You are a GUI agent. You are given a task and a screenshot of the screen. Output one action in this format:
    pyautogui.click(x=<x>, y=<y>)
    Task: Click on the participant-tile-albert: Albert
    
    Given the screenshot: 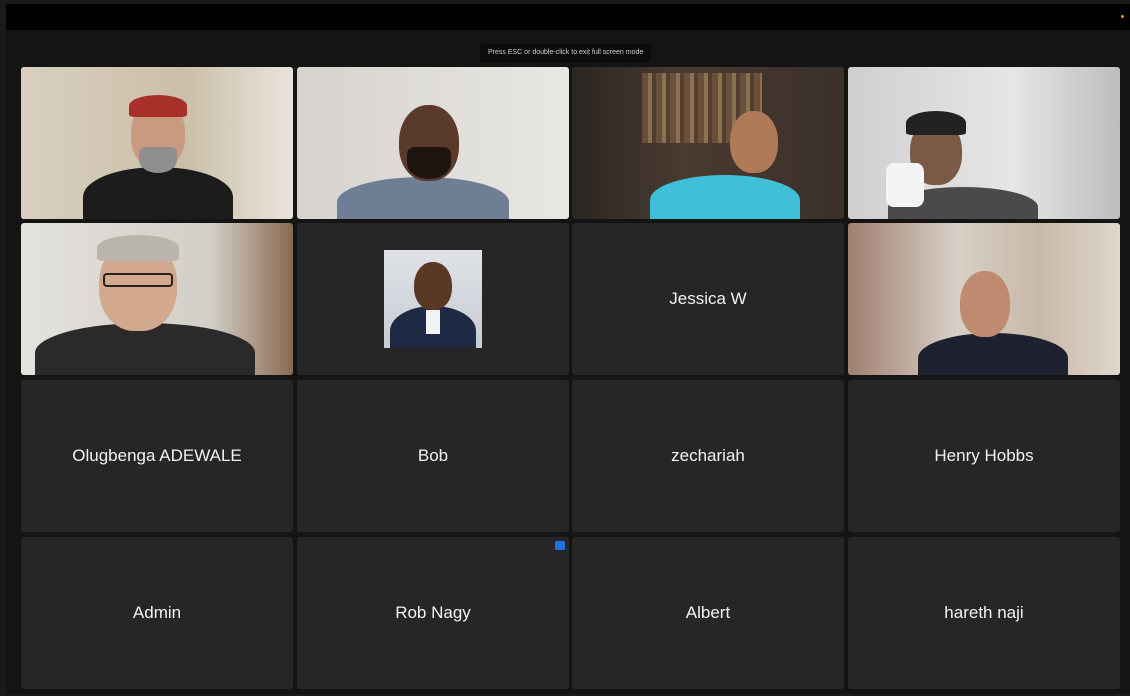 What is the action you would take?
    pyautogui.click(x=708, y=613)
    